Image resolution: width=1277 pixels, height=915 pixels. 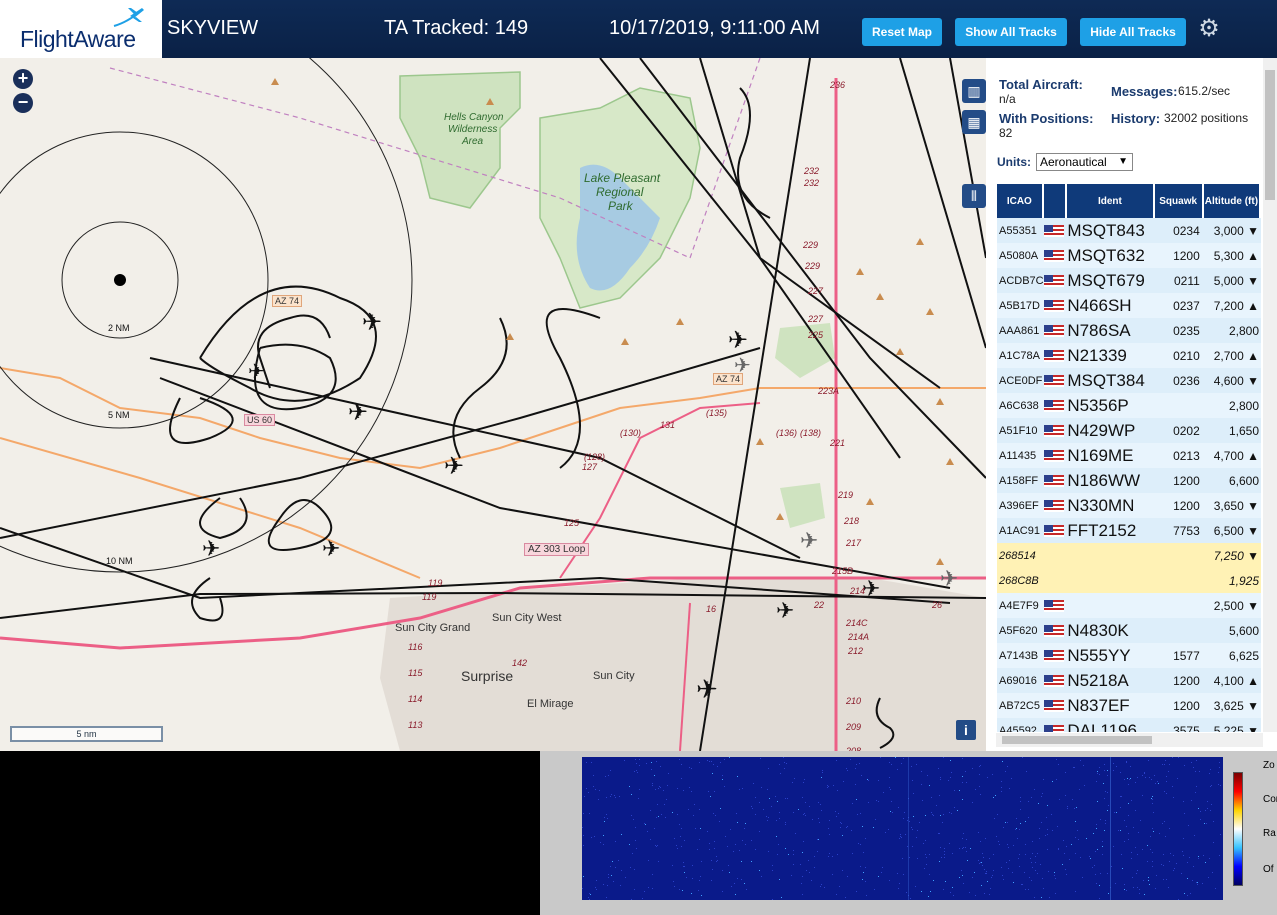 What do you see at coordinates (816, 319) in the screenshot?
I see `road-number-label: 227` at bounding box center [816, 319].